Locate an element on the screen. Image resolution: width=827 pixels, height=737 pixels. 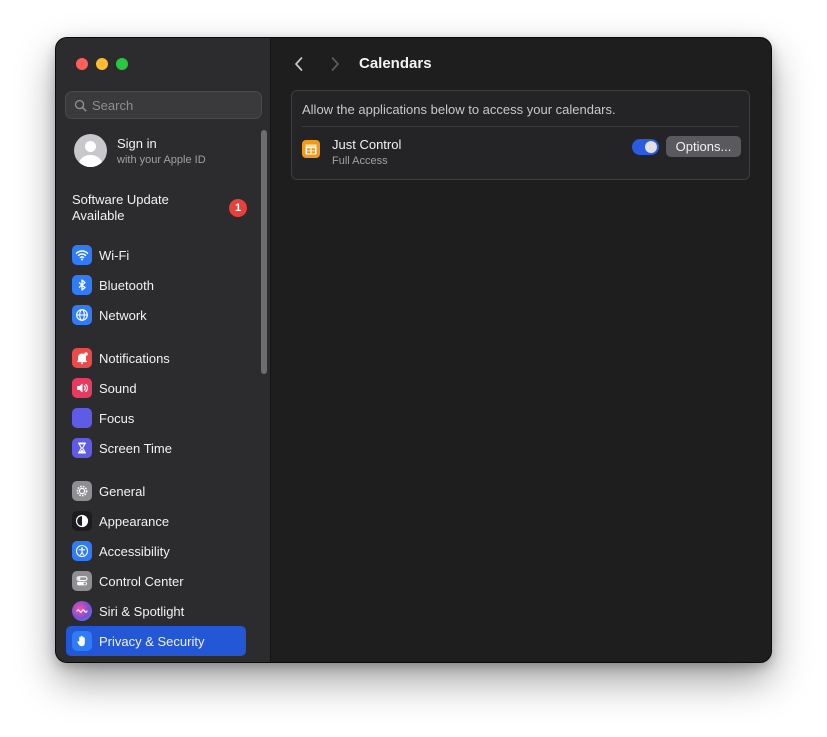
panel-divider is located at coordinates (520, 126).